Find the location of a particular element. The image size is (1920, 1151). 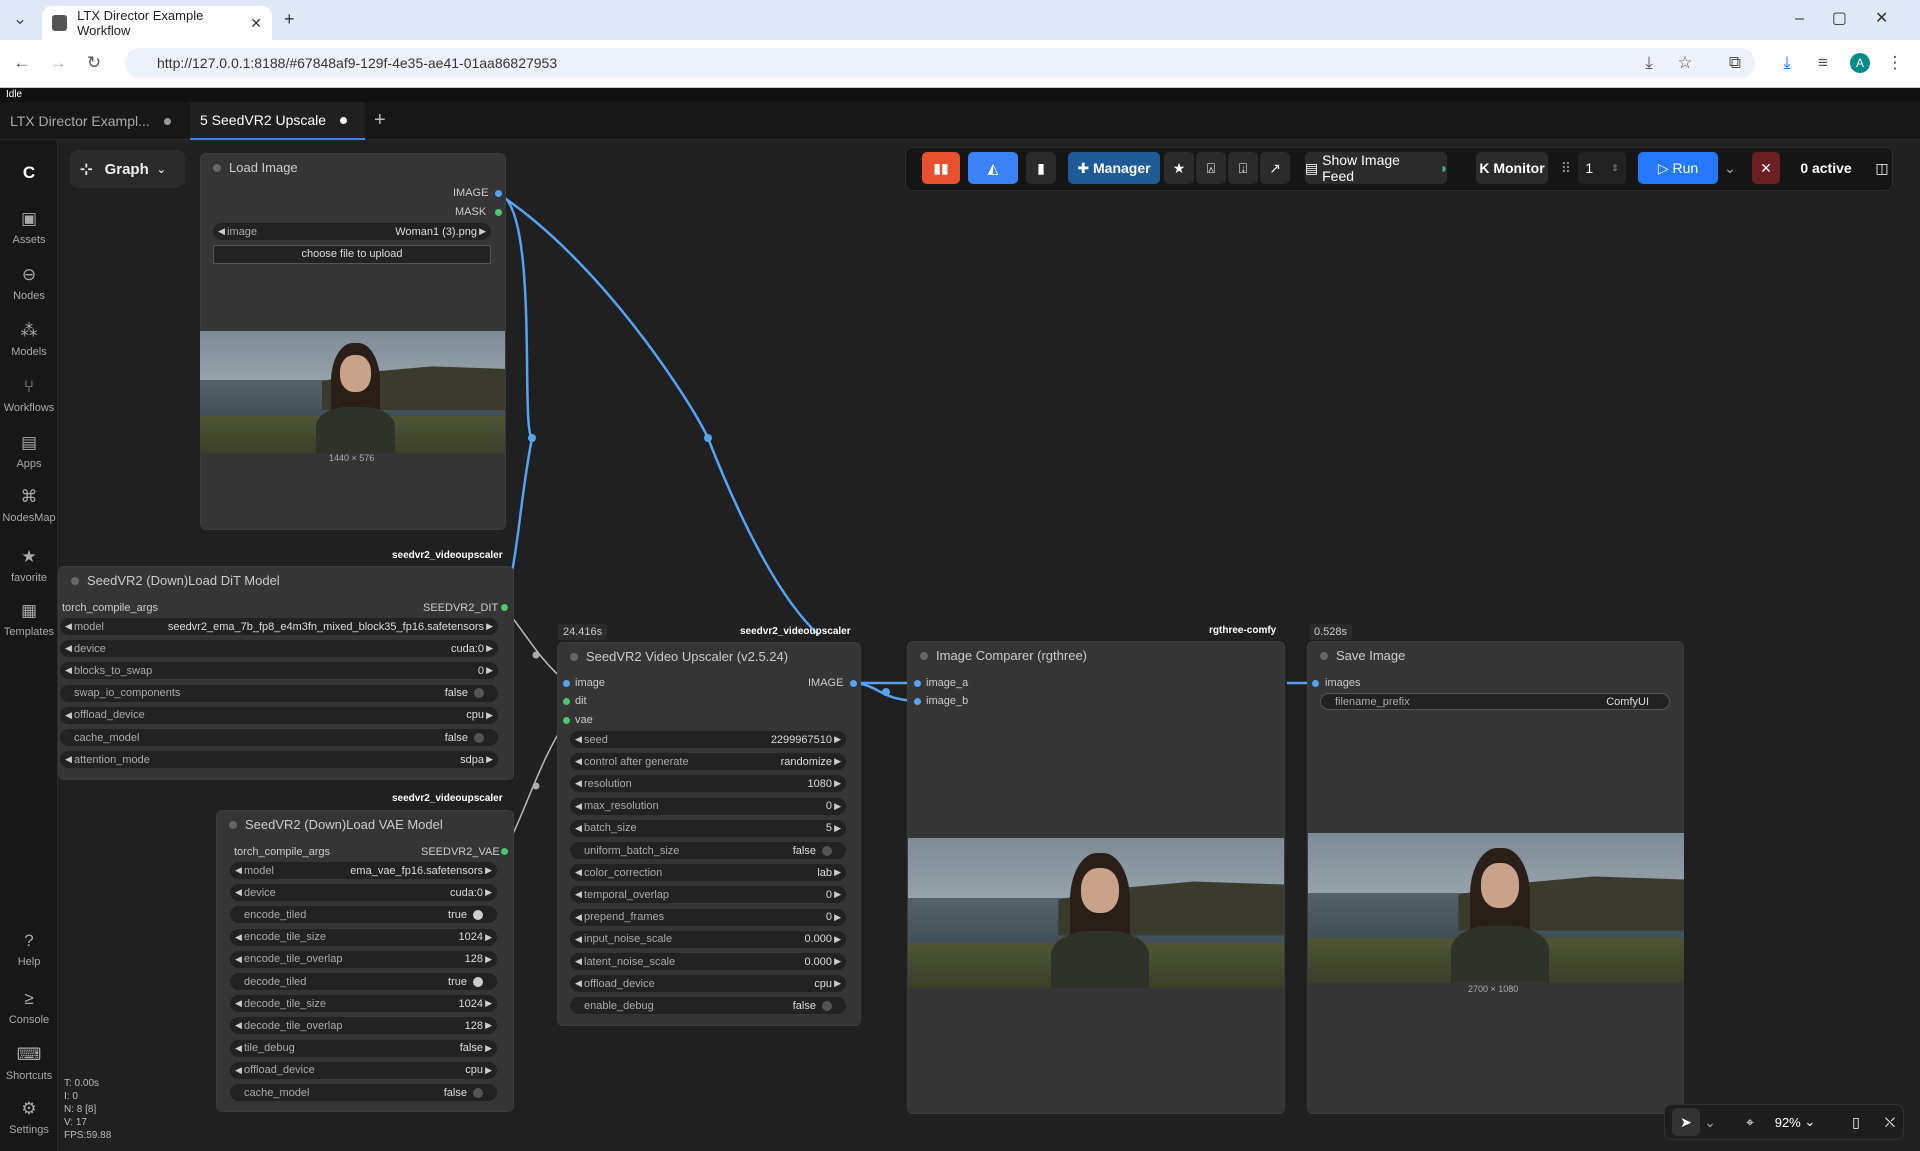

image-combo: imageWoman1 (3).png is located at coordinates (352, 231).